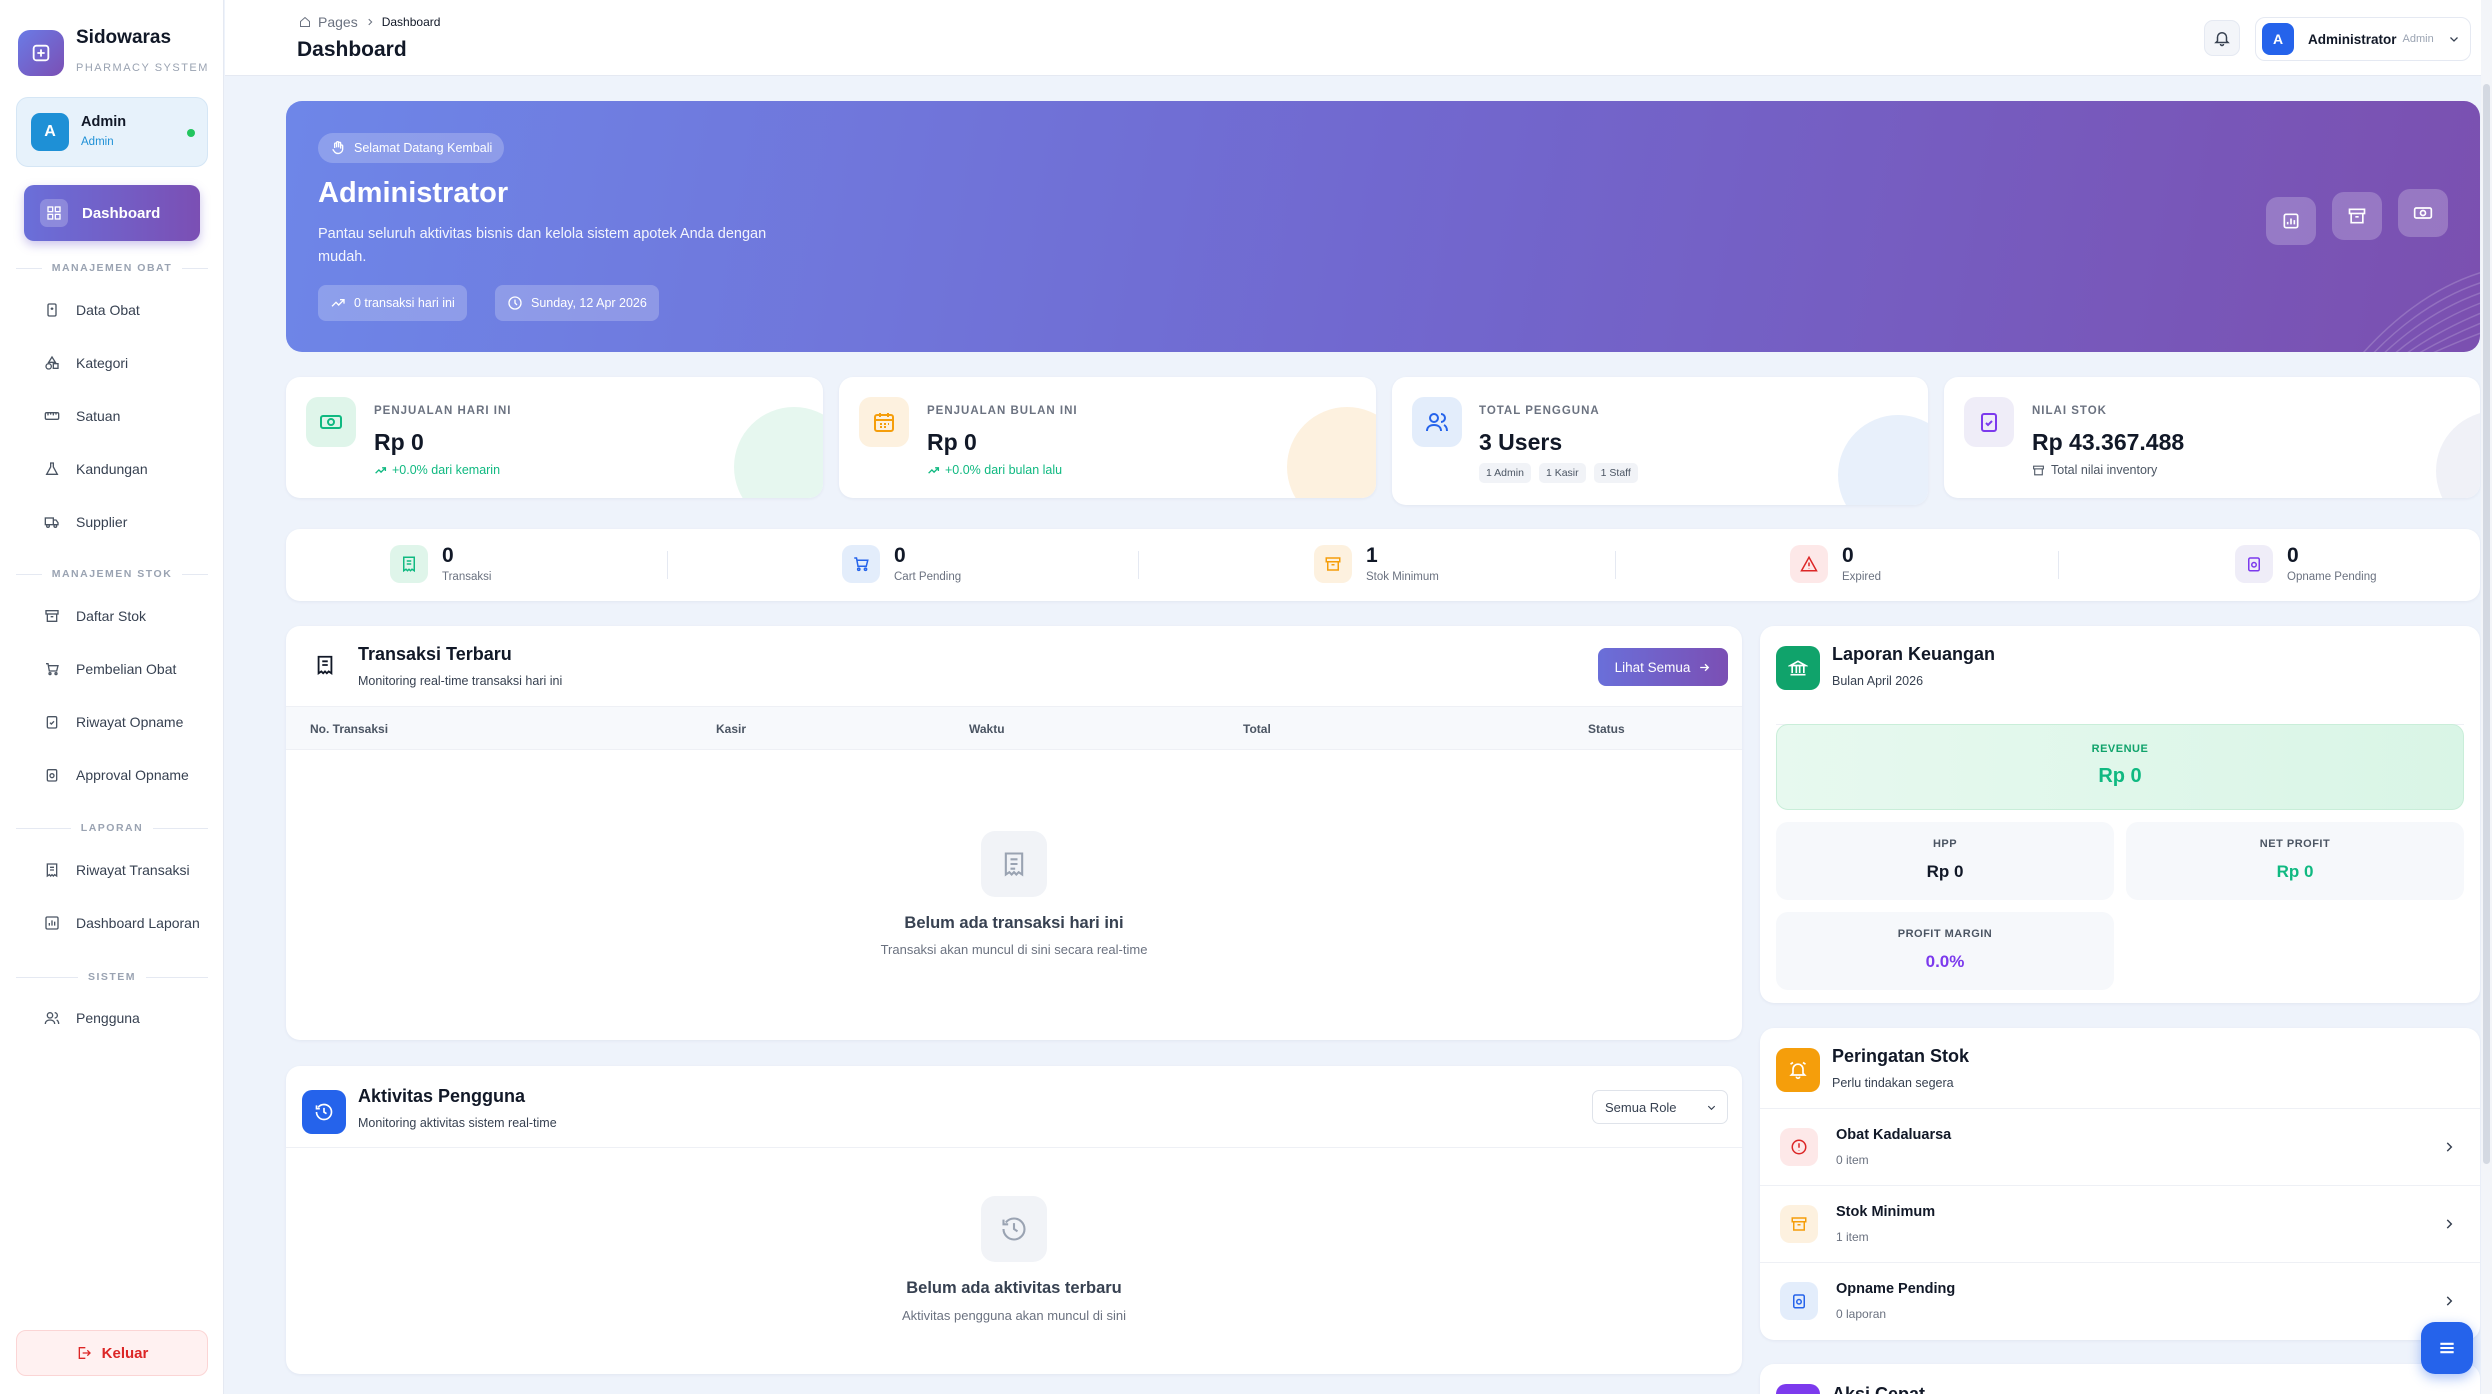 The image size is (2492, 1394). I want to click on chart-icon, so click(2291, 221).